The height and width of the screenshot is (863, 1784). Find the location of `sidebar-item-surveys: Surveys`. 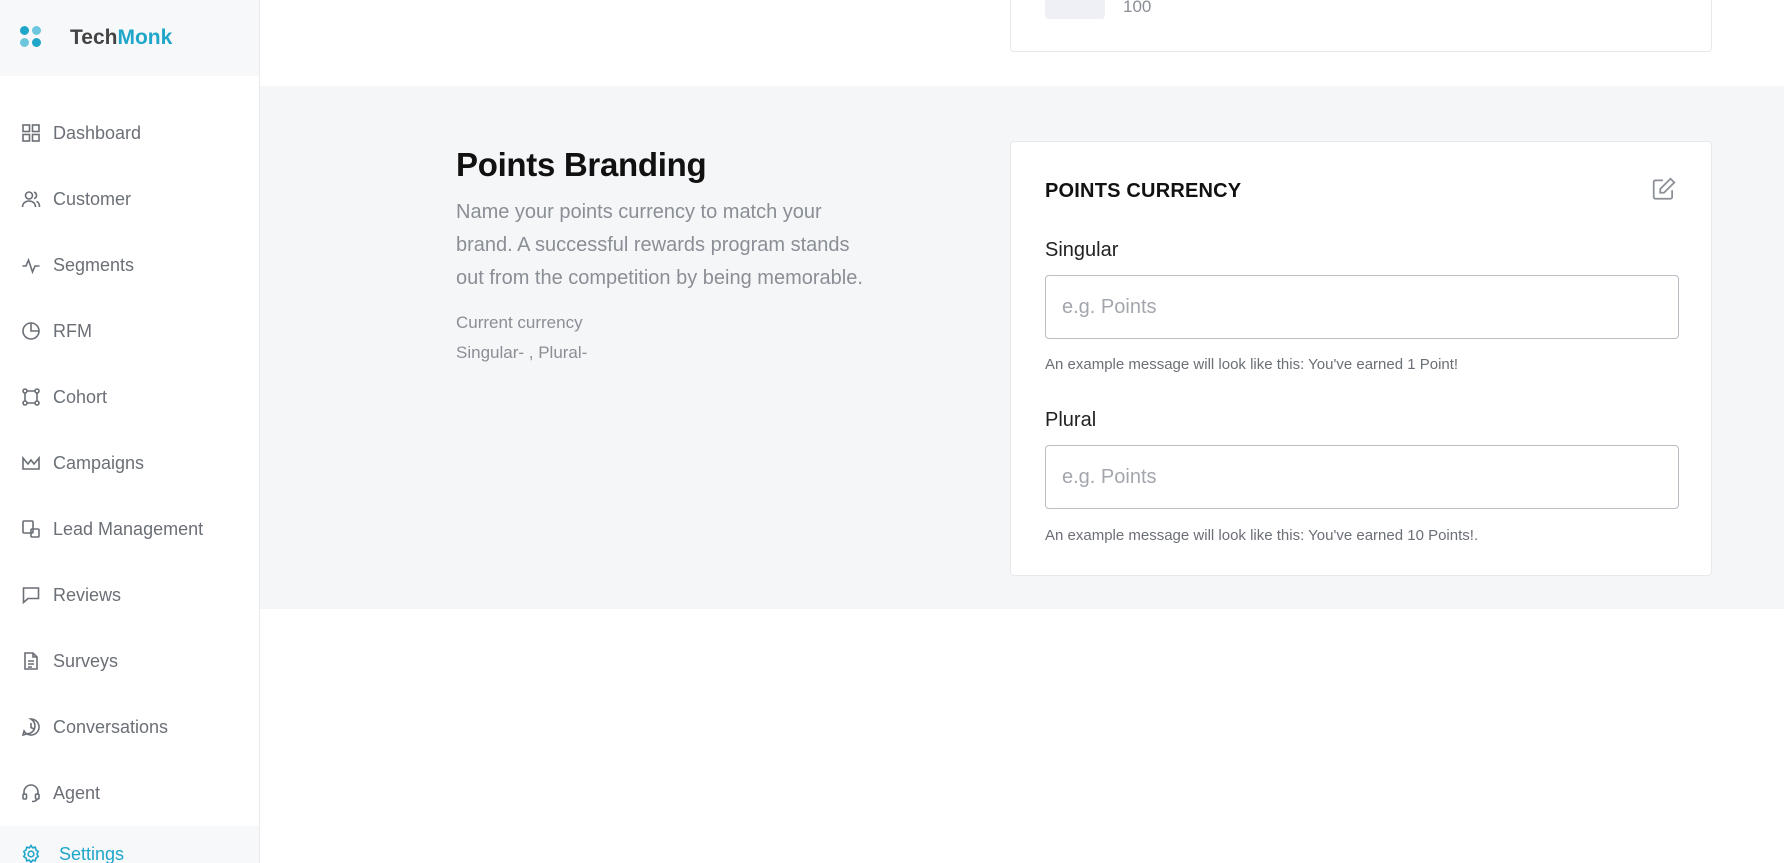

sidebar-item-surveys: Surveys is located at coordinates (129, 661).